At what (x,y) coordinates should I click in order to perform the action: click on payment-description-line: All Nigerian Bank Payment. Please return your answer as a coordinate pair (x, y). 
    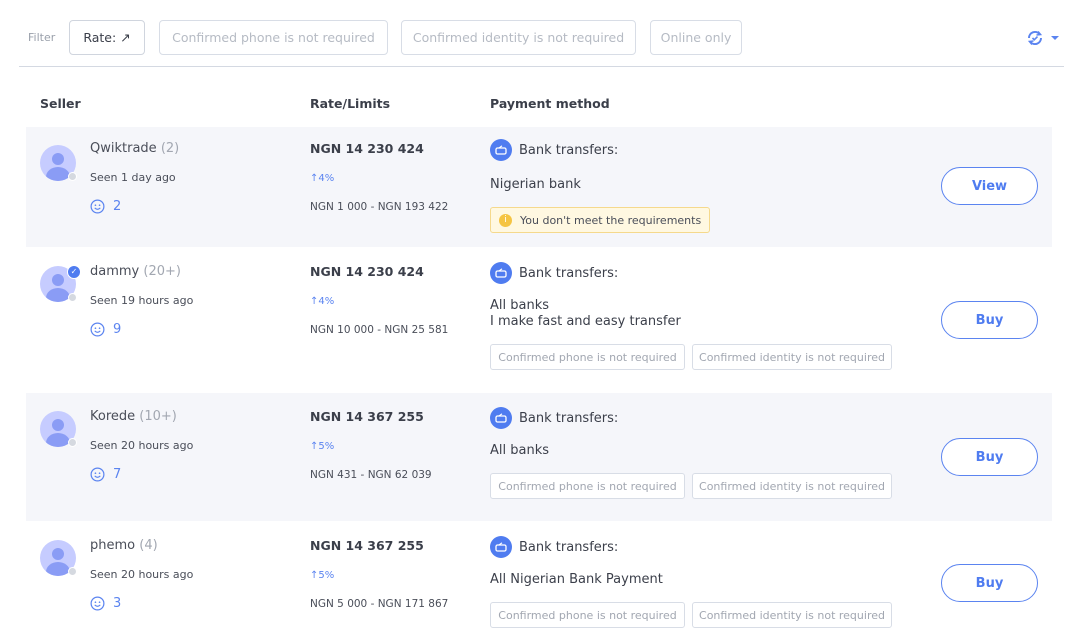
    Looking at the image, I should click on (576, 579).